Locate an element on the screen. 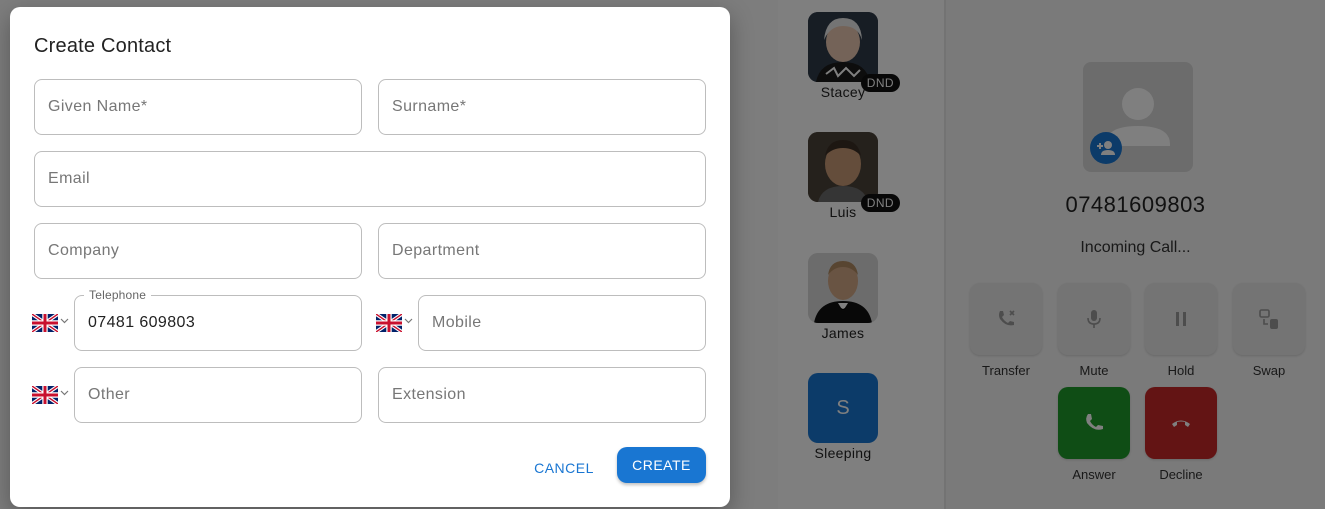  extension-input is located at coordinates (542, 395).